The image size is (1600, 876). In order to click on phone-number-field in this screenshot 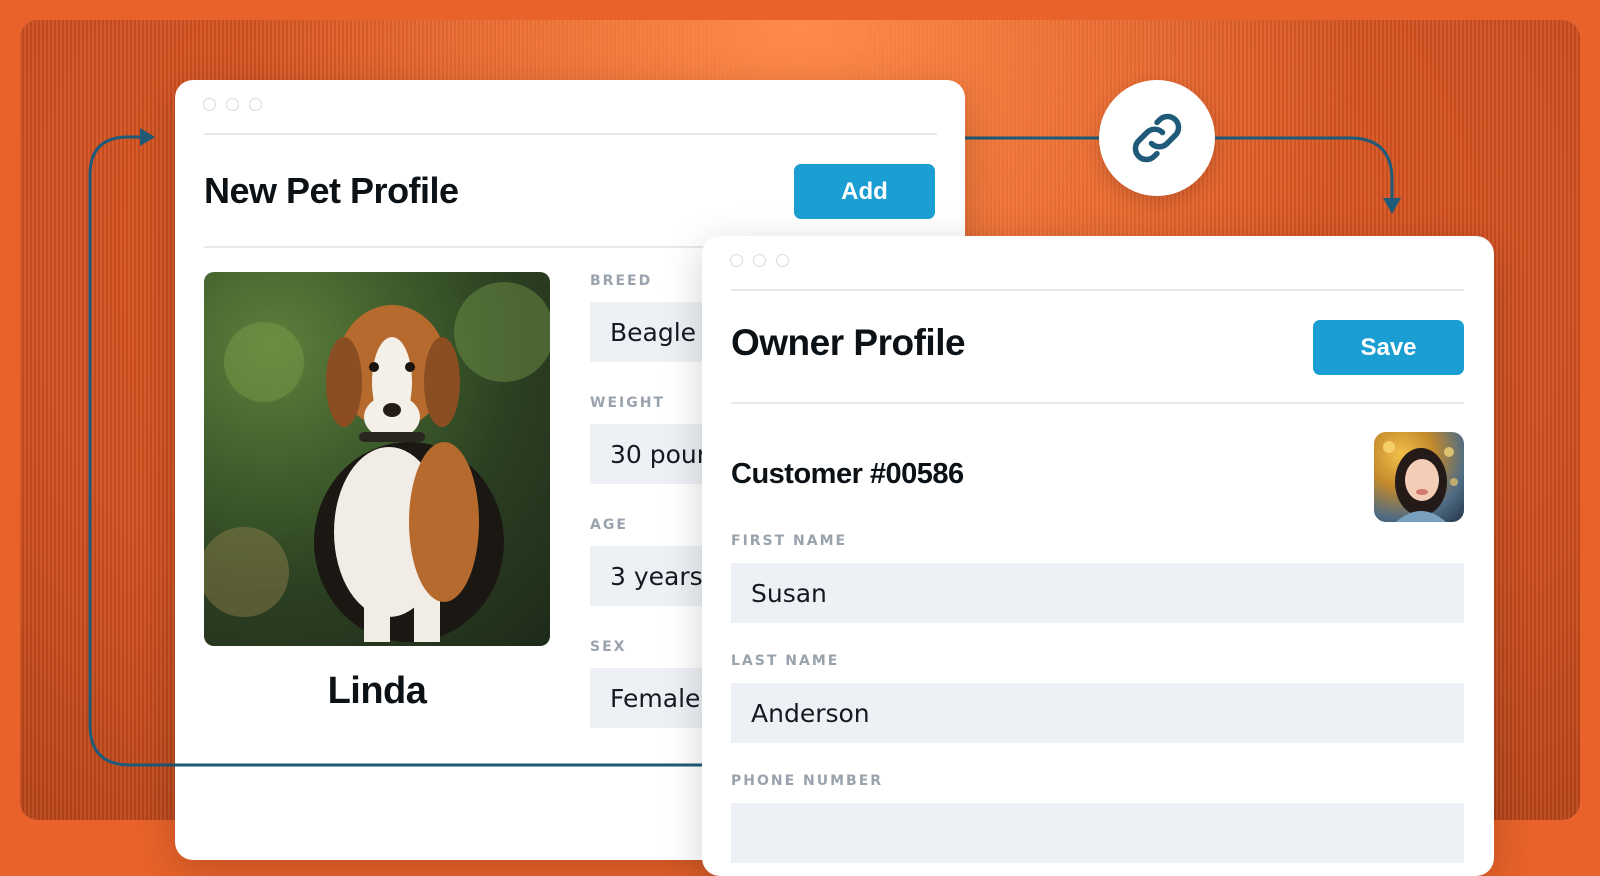, I will do `click(1097, 833)`.